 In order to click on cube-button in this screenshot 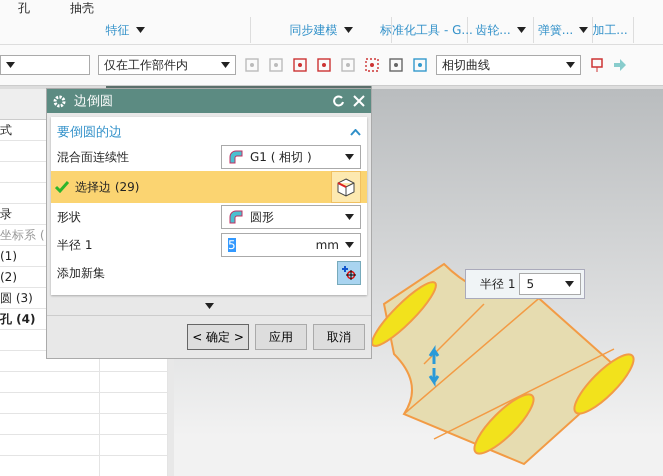, I will do `click(346, 187)`.